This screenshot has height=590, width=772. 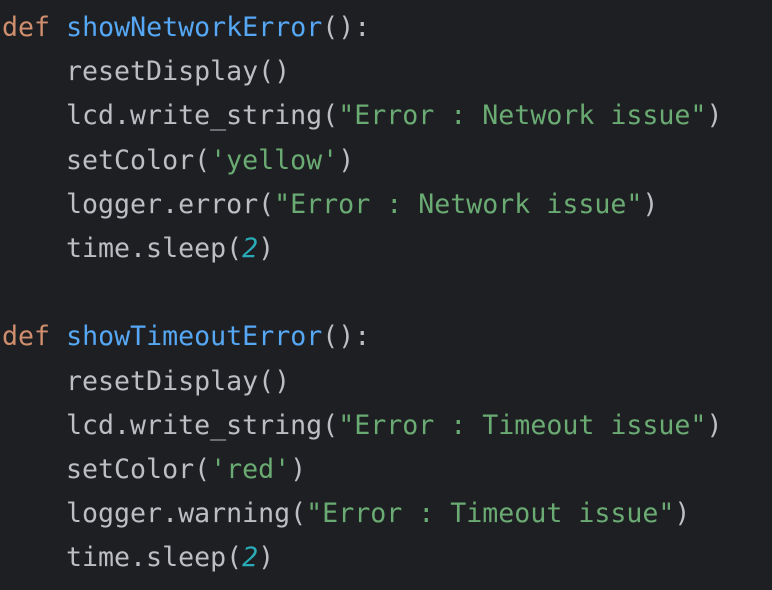 I want to click on string-literal-token: 'yellow', so click(x=274, y=160).